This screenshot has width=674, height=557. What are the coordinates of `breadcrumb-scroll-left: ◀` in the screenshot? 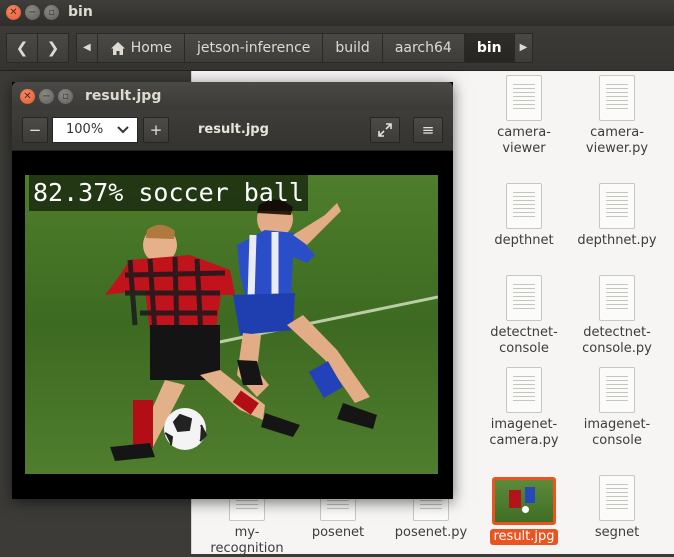 It's located at (87, 48).